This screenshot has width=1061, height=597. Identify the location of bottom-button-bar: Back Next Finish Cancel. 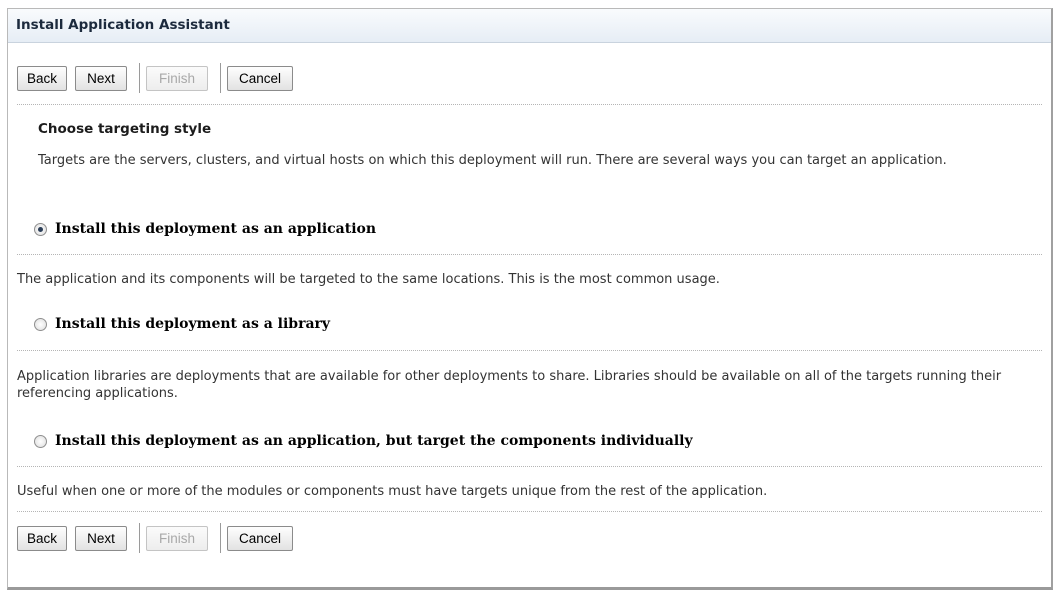
(159, 538).